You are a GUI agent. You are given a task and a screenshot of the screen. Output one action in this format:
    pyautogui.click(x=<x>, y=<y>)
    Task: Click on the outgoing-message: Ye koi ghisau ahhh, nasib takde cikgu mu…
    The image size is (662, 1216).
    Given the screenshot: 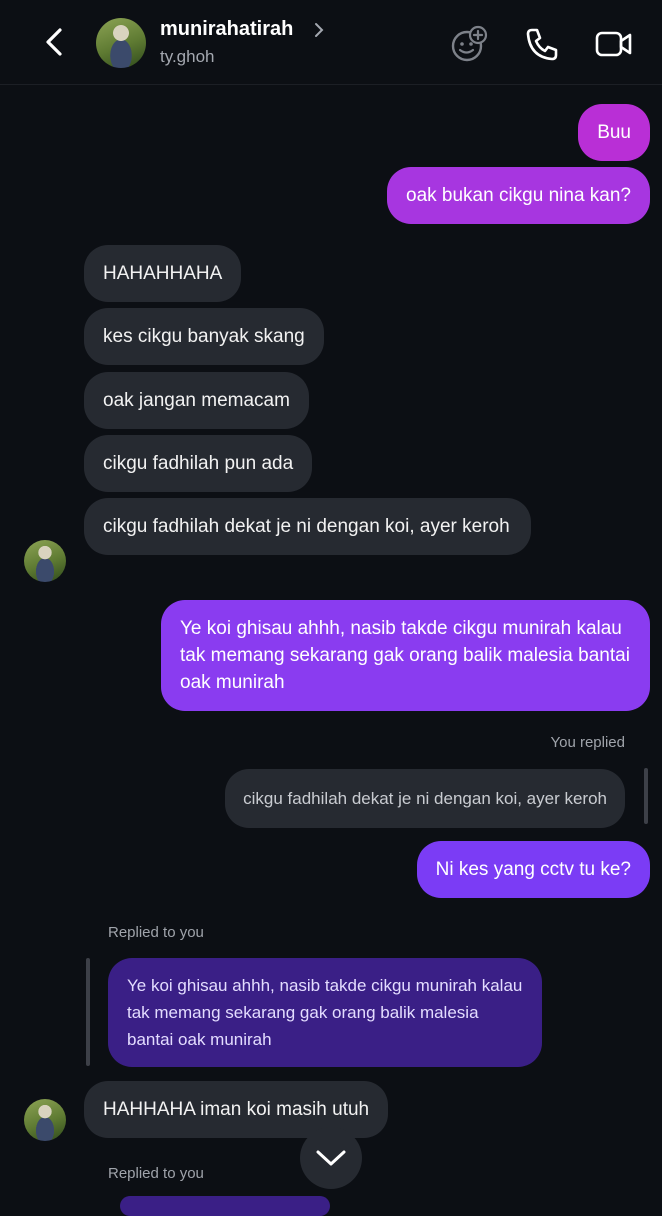 What is the action you would take?
    pyautogui.click(x=405, y=655)
    